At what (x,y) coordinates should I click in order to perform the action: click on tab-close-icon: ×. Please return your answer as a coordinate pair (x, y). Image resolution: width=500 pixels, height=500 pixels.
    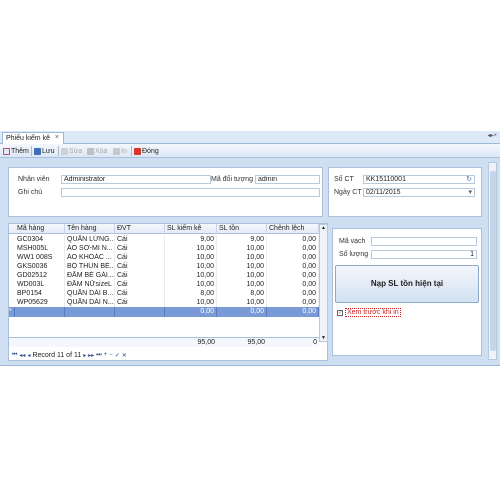
    Looking at the image, I should click on (57, 137).